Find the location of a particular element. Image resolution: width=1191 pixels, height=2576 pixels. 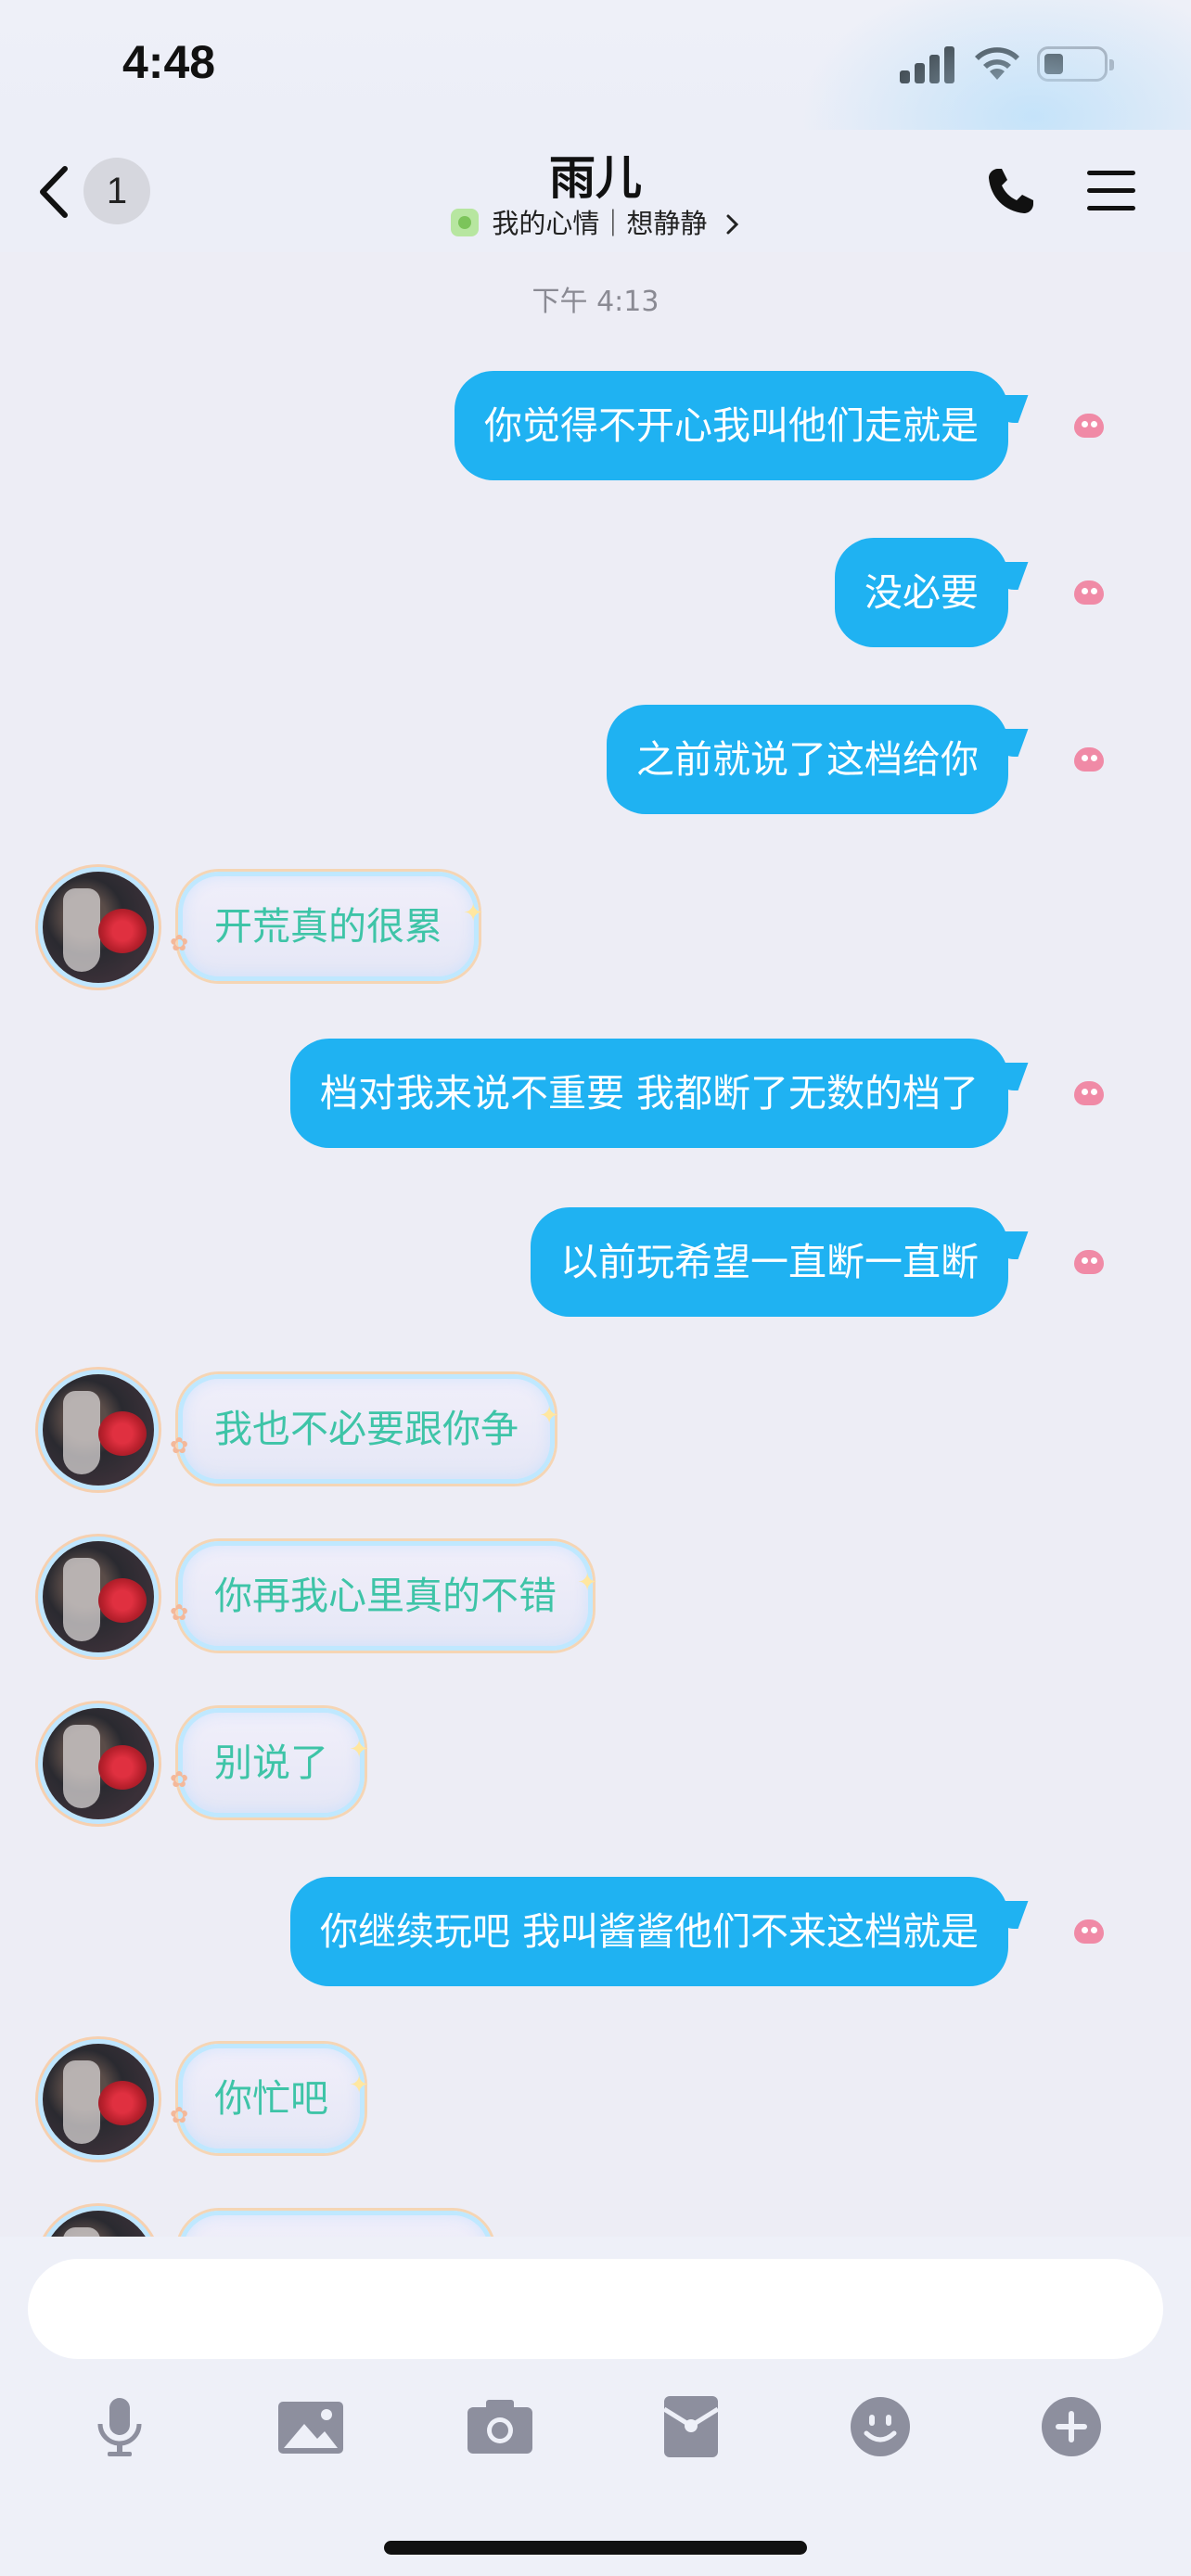

message-row: 没必要 is located at coordinates (595, 590).